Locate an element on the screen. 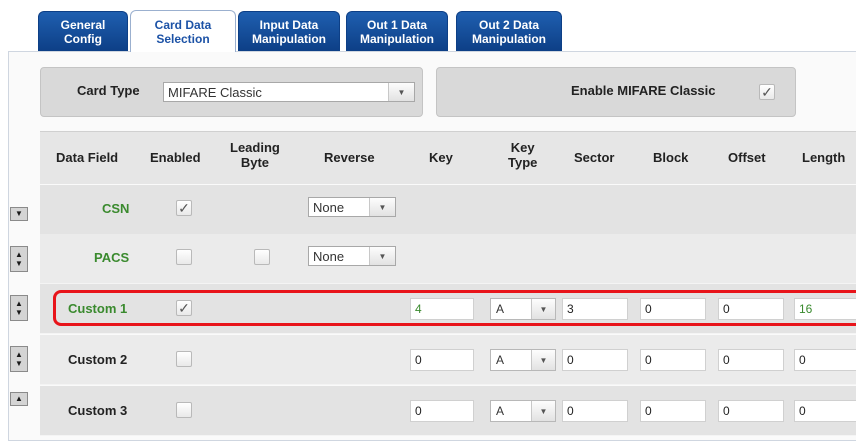  tab-out1-data-manipulation: Out 1 Data Manipulation is located at coordinates (397, 31).